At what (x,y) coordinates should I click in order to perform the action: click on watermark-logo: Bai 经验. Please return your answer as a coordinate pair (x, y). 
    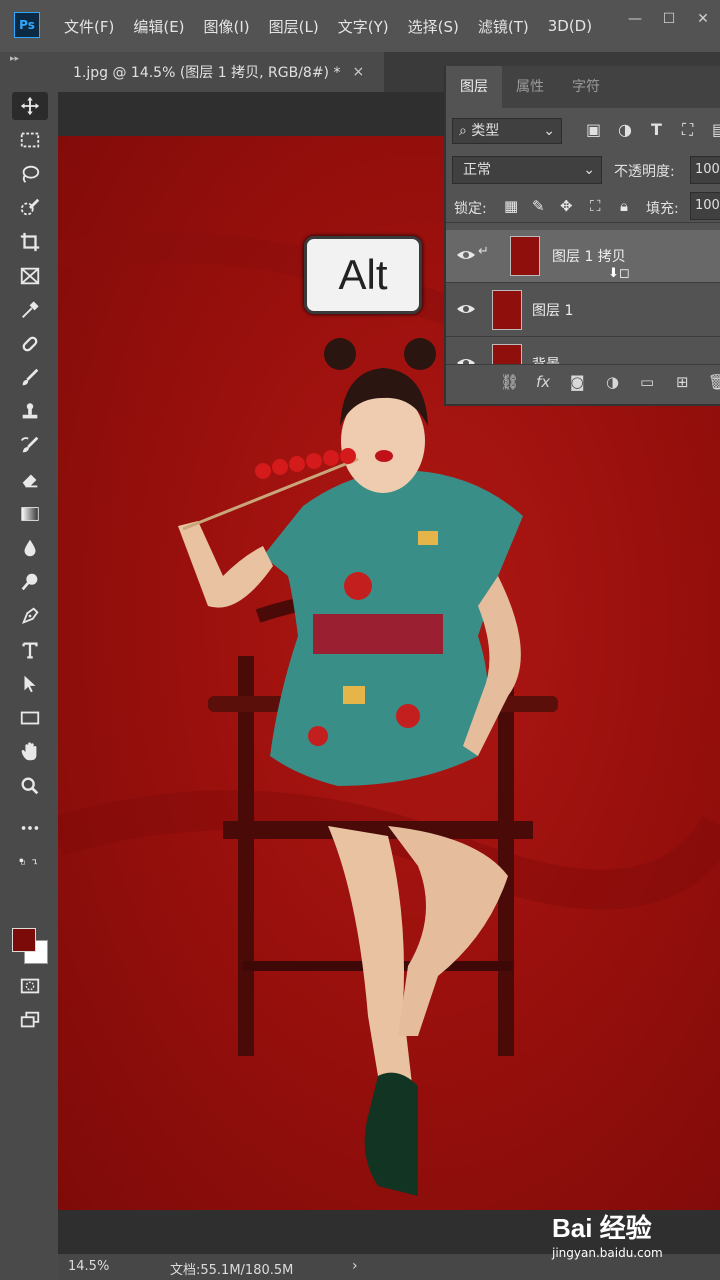
    Looking at the image, I should click on (602, 1228).